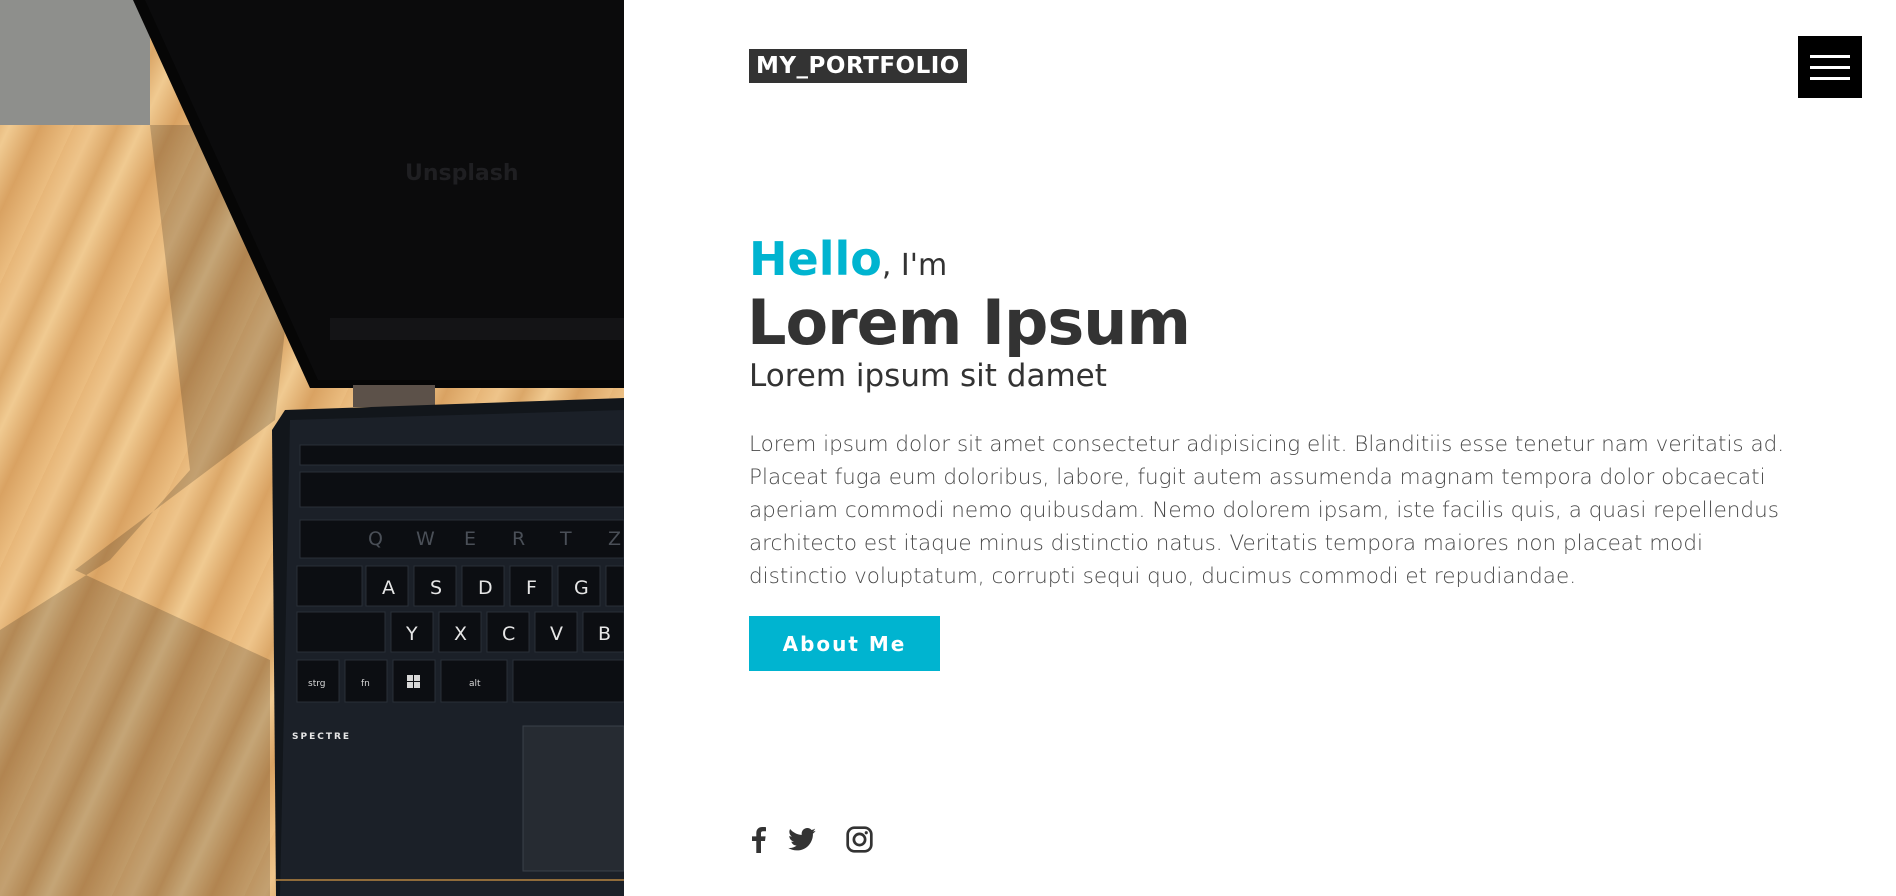 The image size is (1896, 896). I want to click on key-f: F, so click(531, 588).